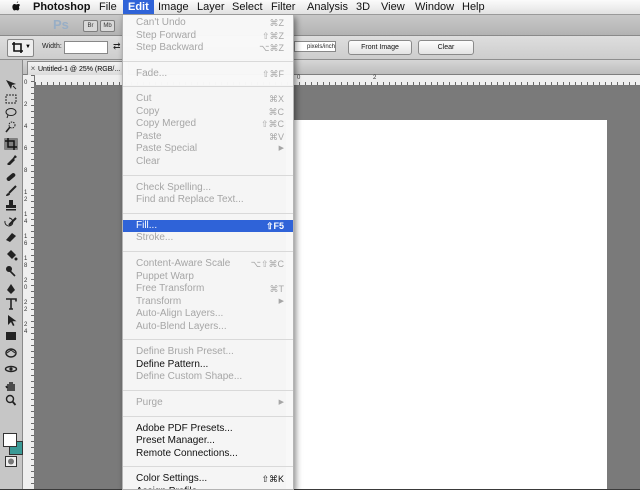 The height and width of the screenshot is (490, 640). I want to click on 3d-rotate-tool-icon, so click(11, 353).